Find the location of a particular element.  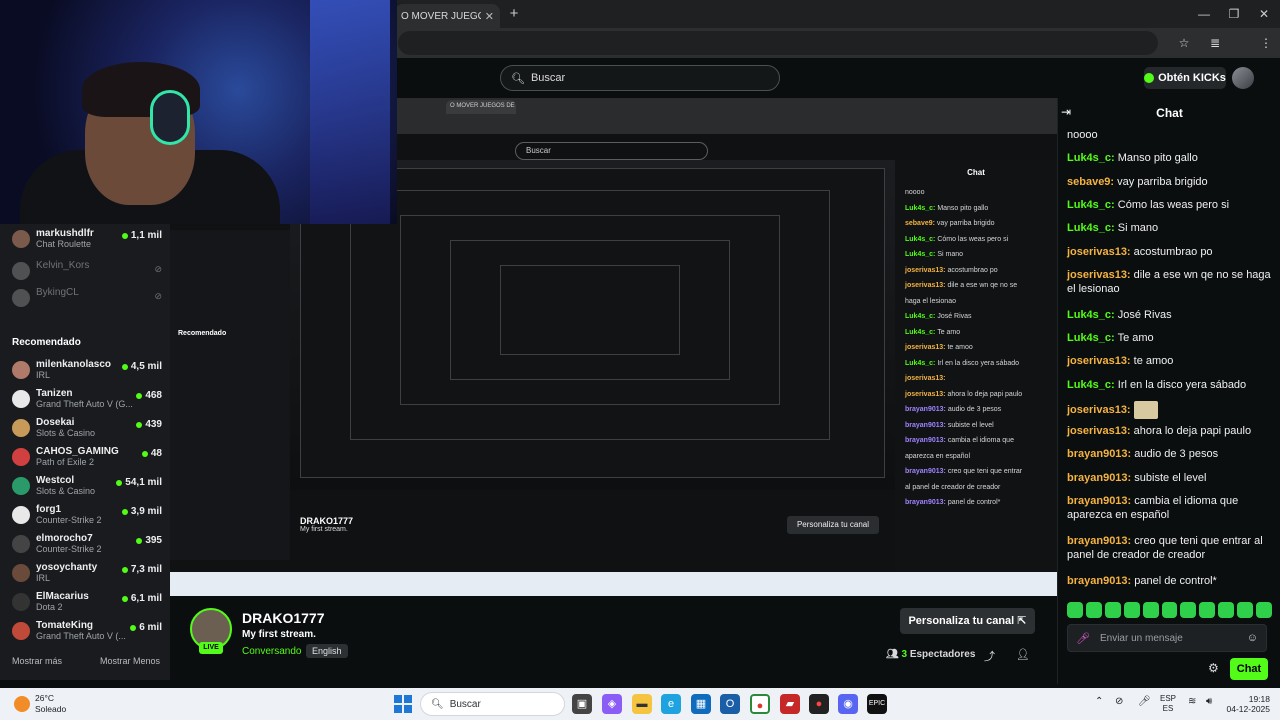

reading-list-icon: ≣ is located at coordinates (1215, 43).